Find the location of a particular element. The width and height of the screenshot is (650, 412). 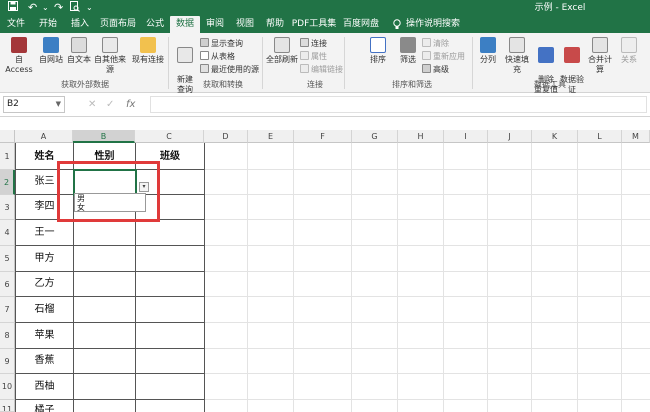

column-header-g: G is located at coordinates (375, 136).